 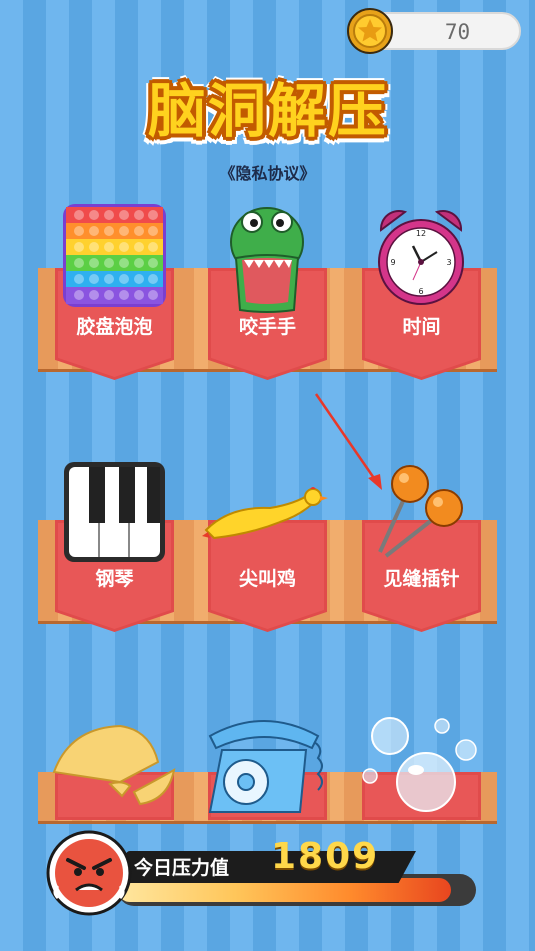 What do you see at coordinates (114, 765) in the screenshot?
I see `tortilla-icon` at bounding box center [114, 765].